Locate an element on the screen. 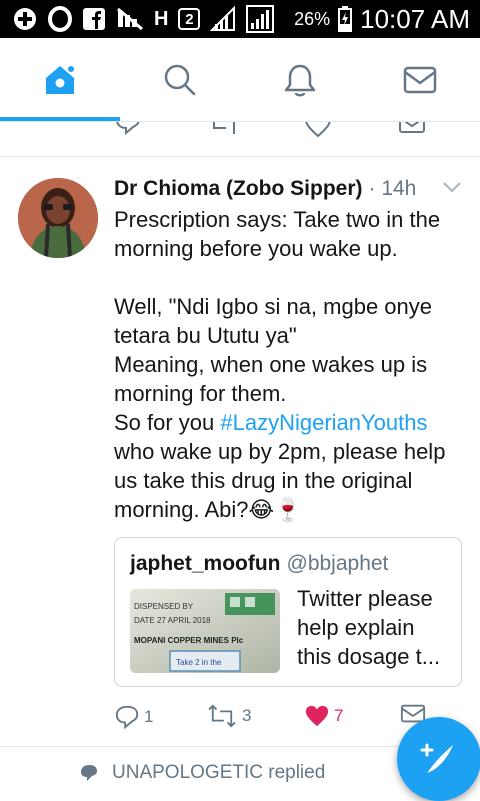 The height and width of the screenshot is (801, 480). opera-icon is located at coordinates (60, 19).